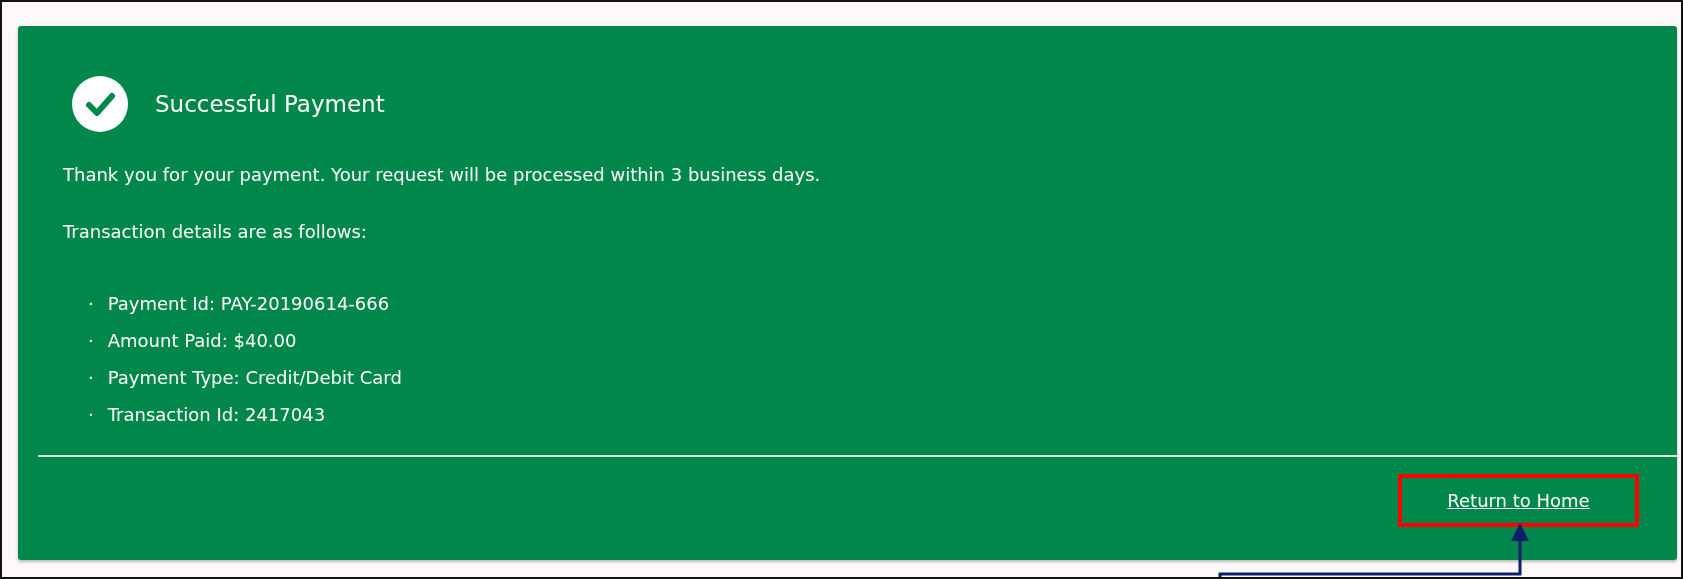 The height and width of the screenshot is (579, 1683). I want to click on card-title: Successful Payment, so click(270, 104).